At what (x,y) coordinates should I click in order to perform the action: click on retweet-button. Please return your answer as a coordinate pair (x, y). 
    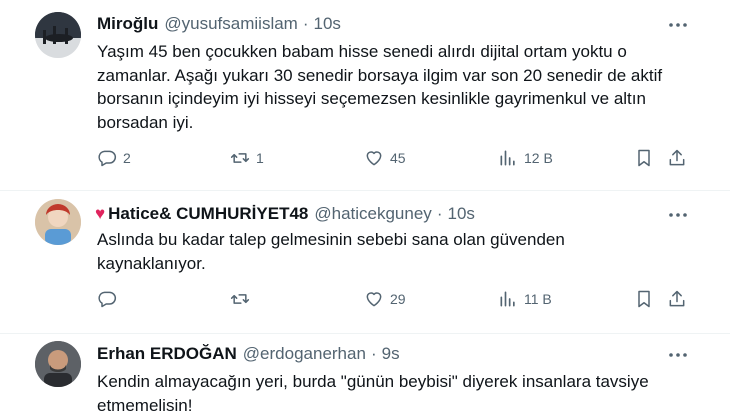
    Looking at the image, I should click on (243, 299).